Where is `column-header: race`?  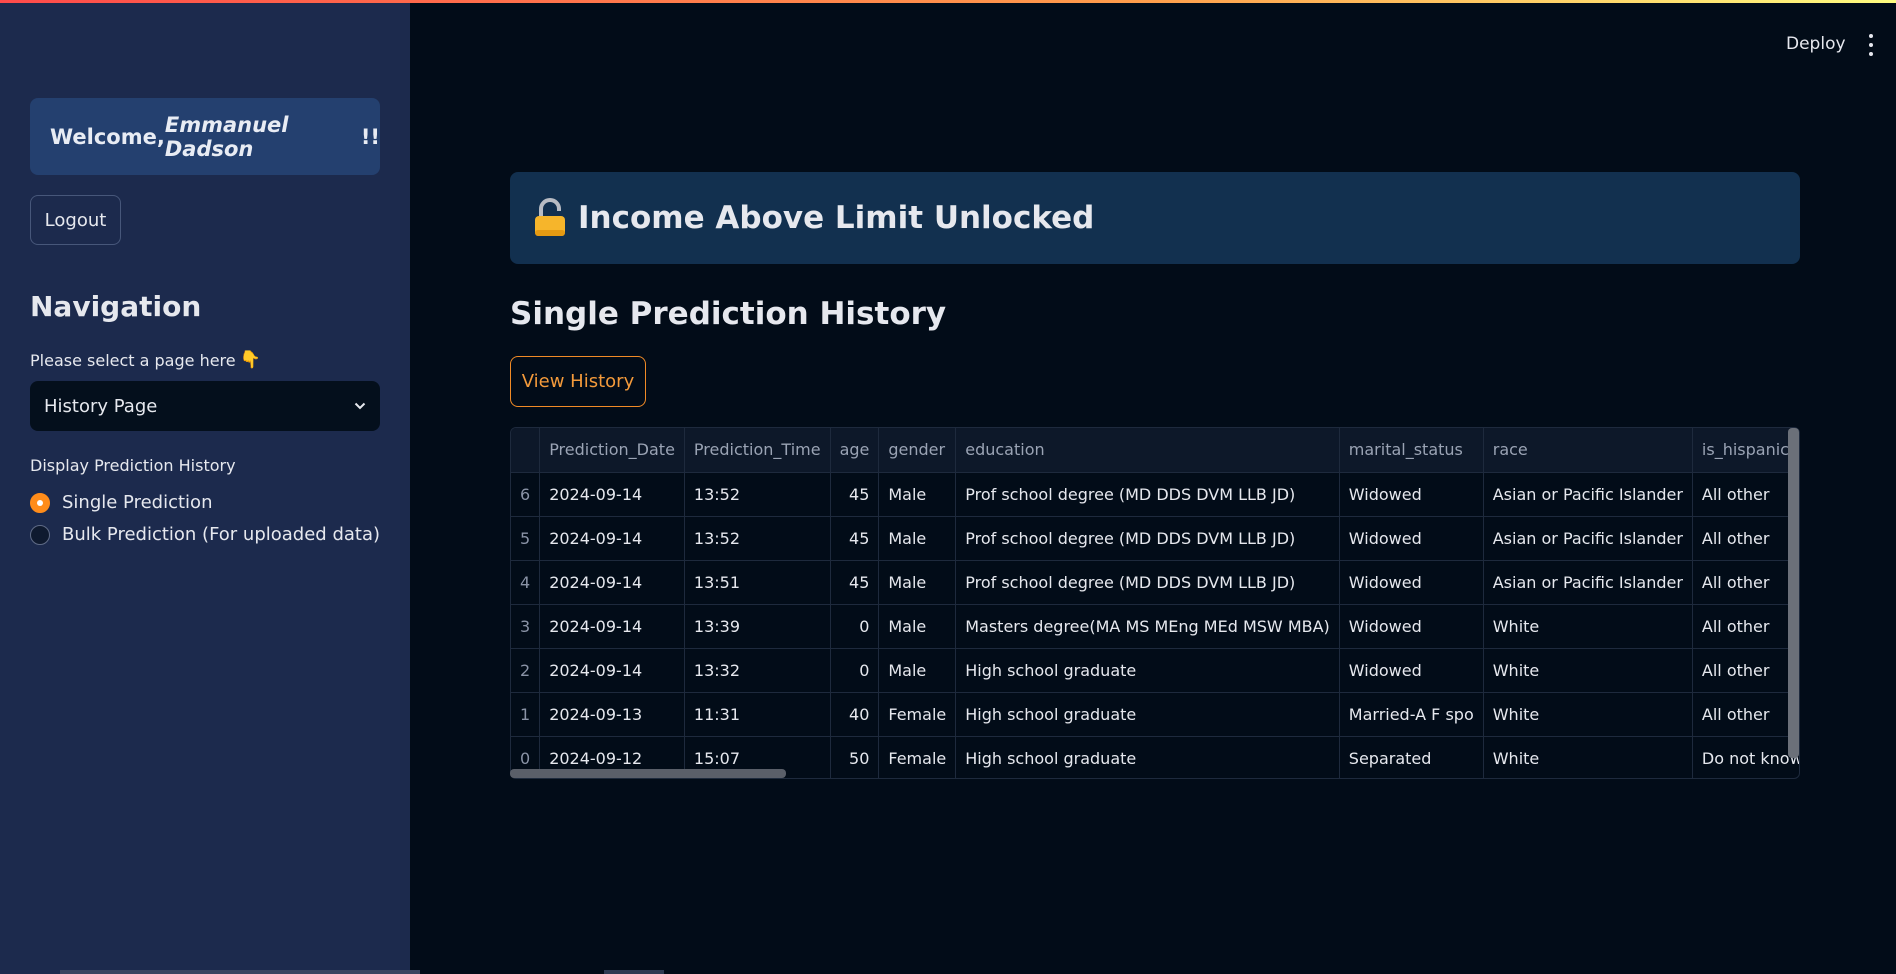
column-header: race is located at coordinates (1588, 450).